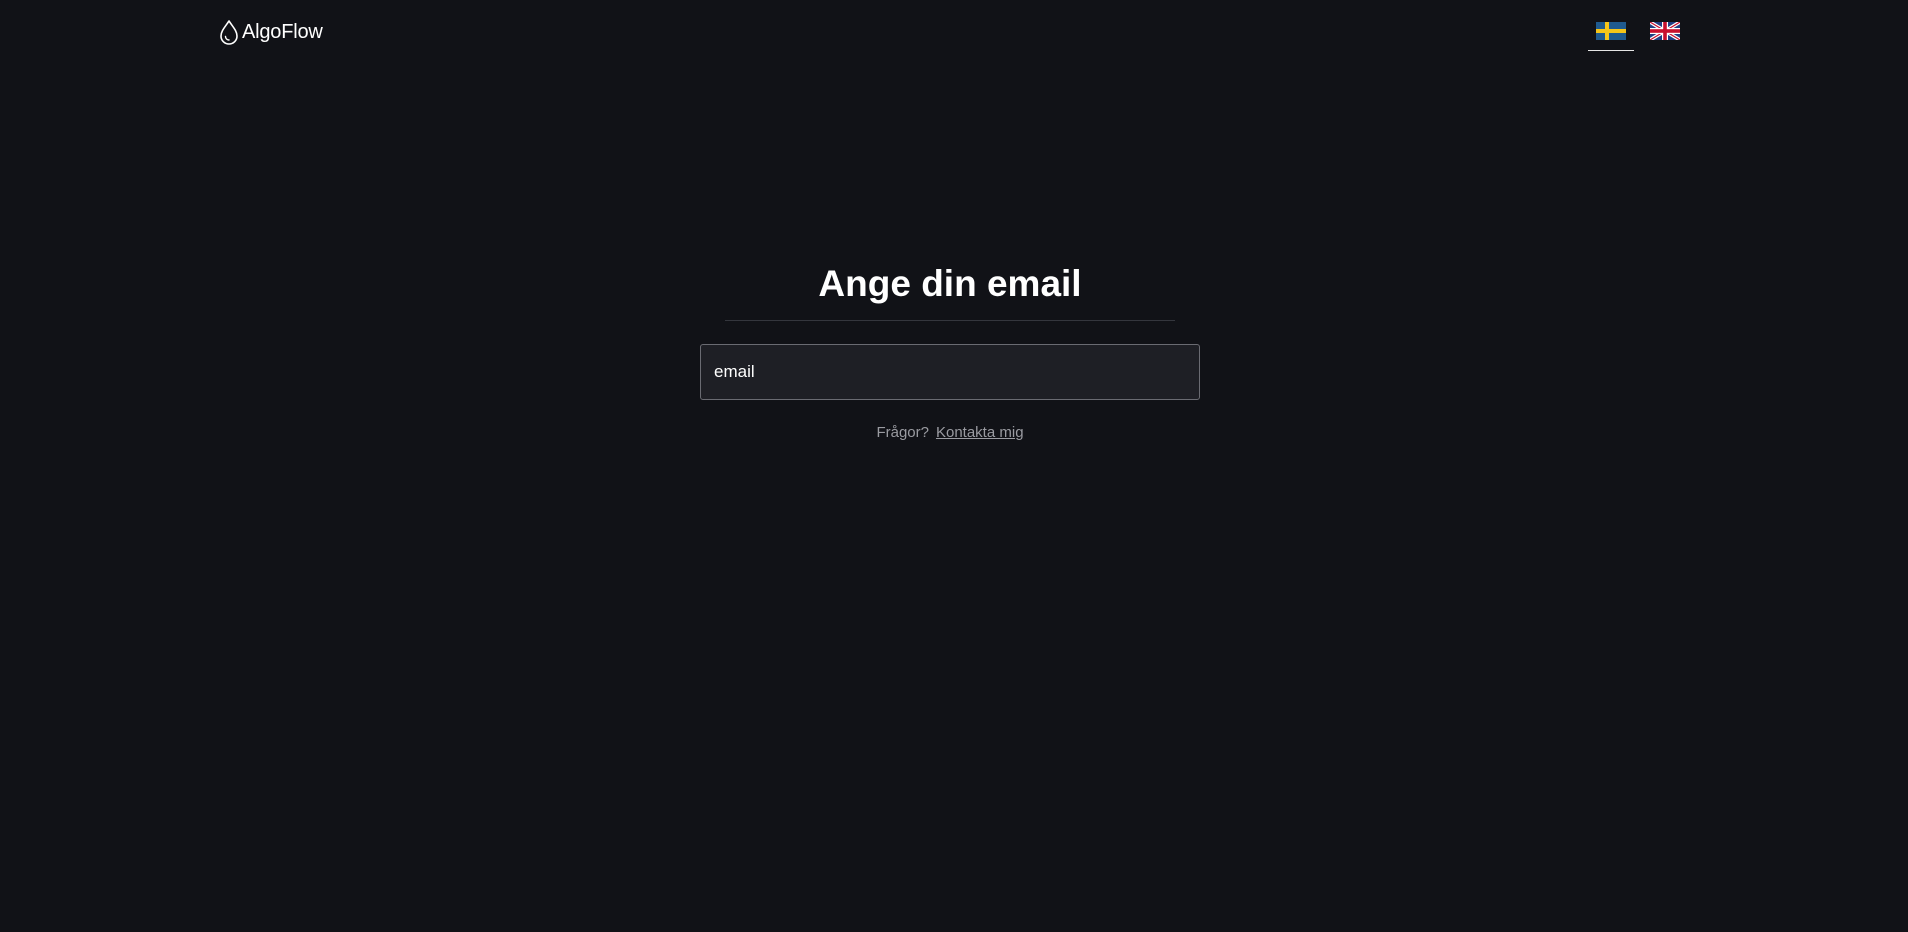 This screenshot has width=1908, height=932. What do you see at coordinates (950, 320) in the screenshot?
I see `title-divider` at bounding box center [950, 320].